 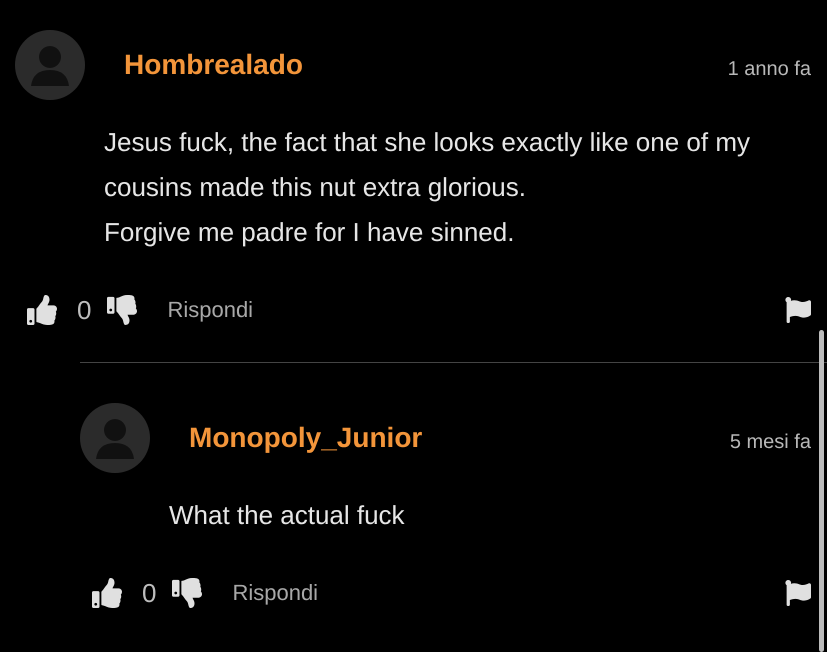 I want to click on timestamp: 1 anno fa, so click(x=769, y=69).